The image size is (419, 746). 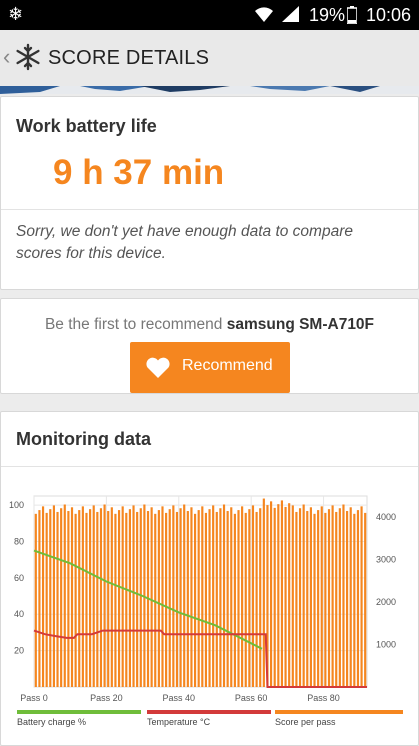 I want to click on recommend-button: Recommend, so click(x=210, y=367).